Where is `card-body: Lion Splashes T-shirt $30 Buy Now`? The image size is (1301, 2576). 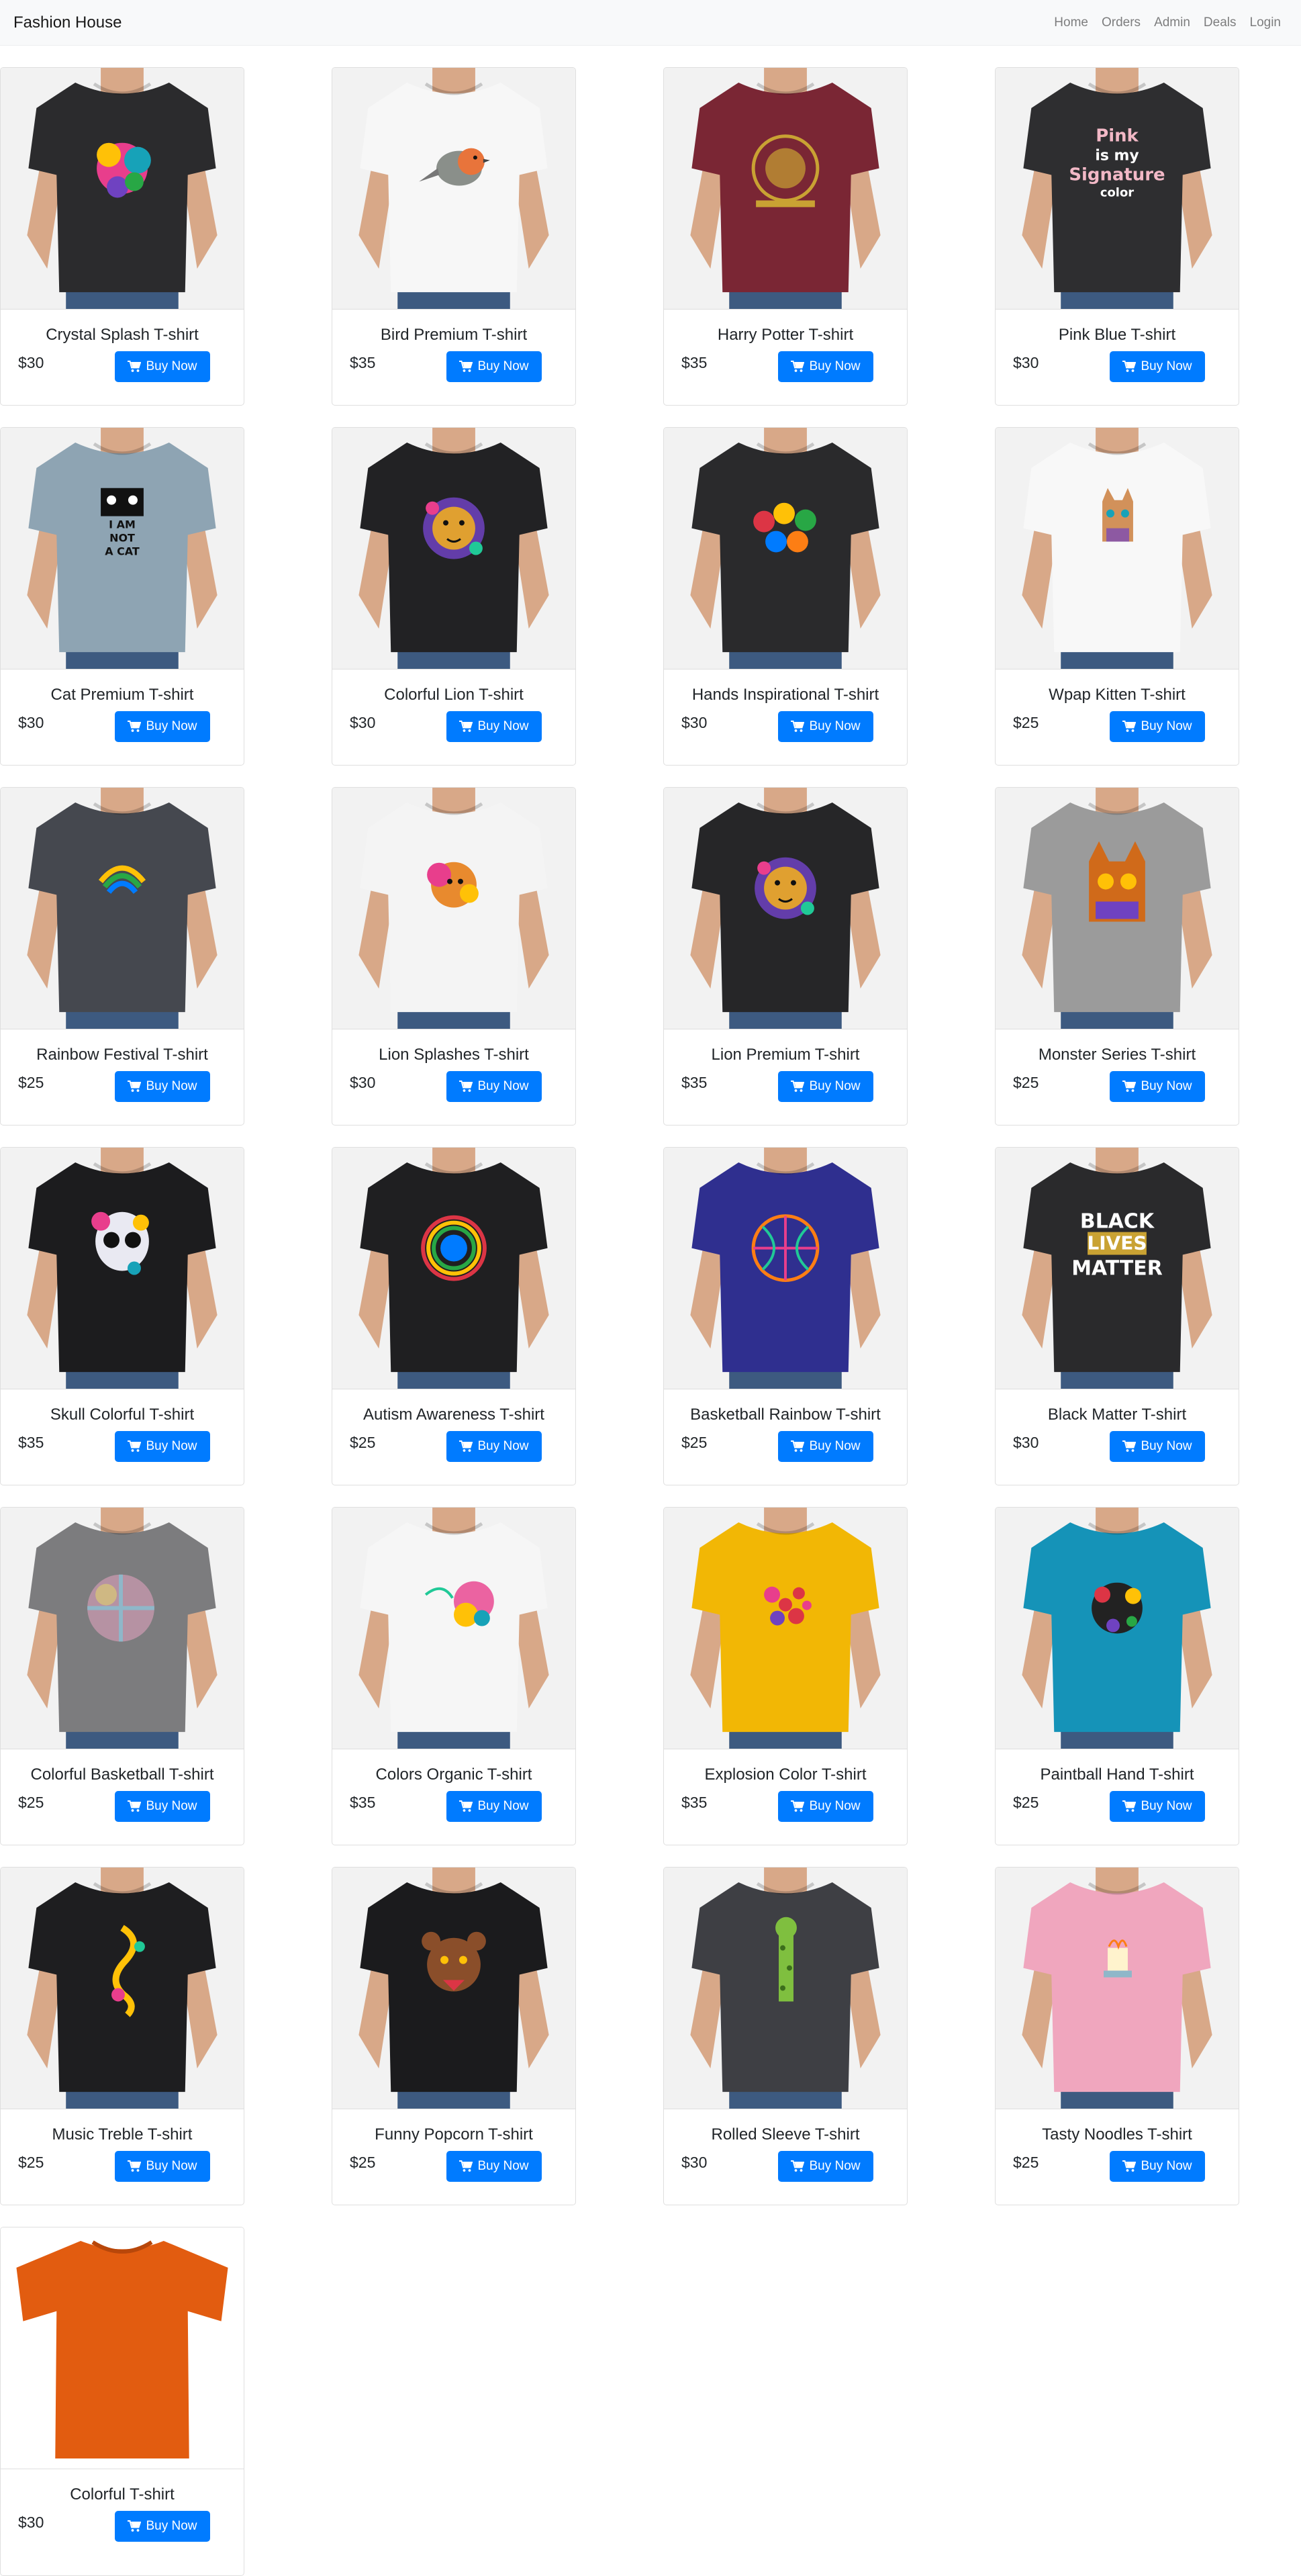
card-body: Lion Splashes T-shirt $30 Buy Now is located at coordinates (454, 1077).